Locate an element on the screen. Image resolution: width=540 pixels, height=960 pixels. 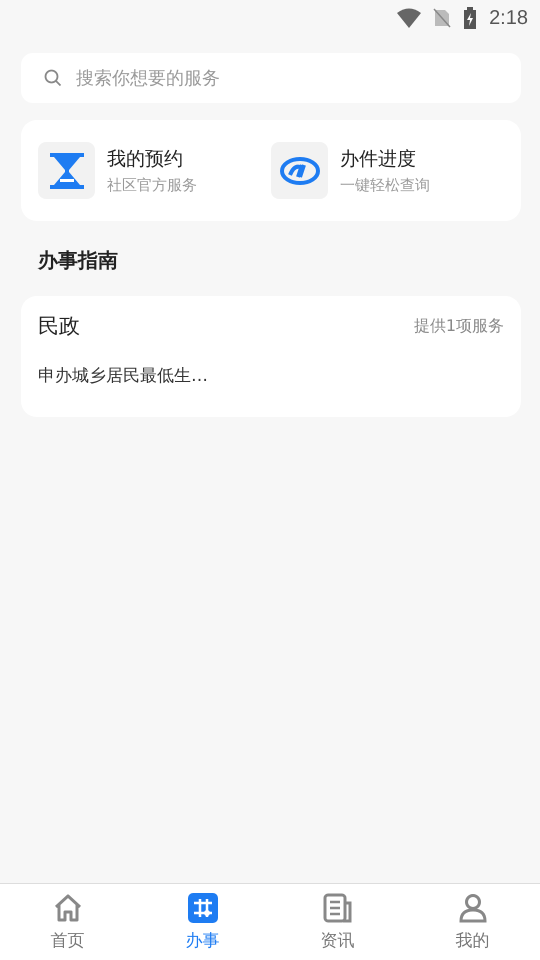
section-heading: 办事指南 is located at coordinates (78, 260).